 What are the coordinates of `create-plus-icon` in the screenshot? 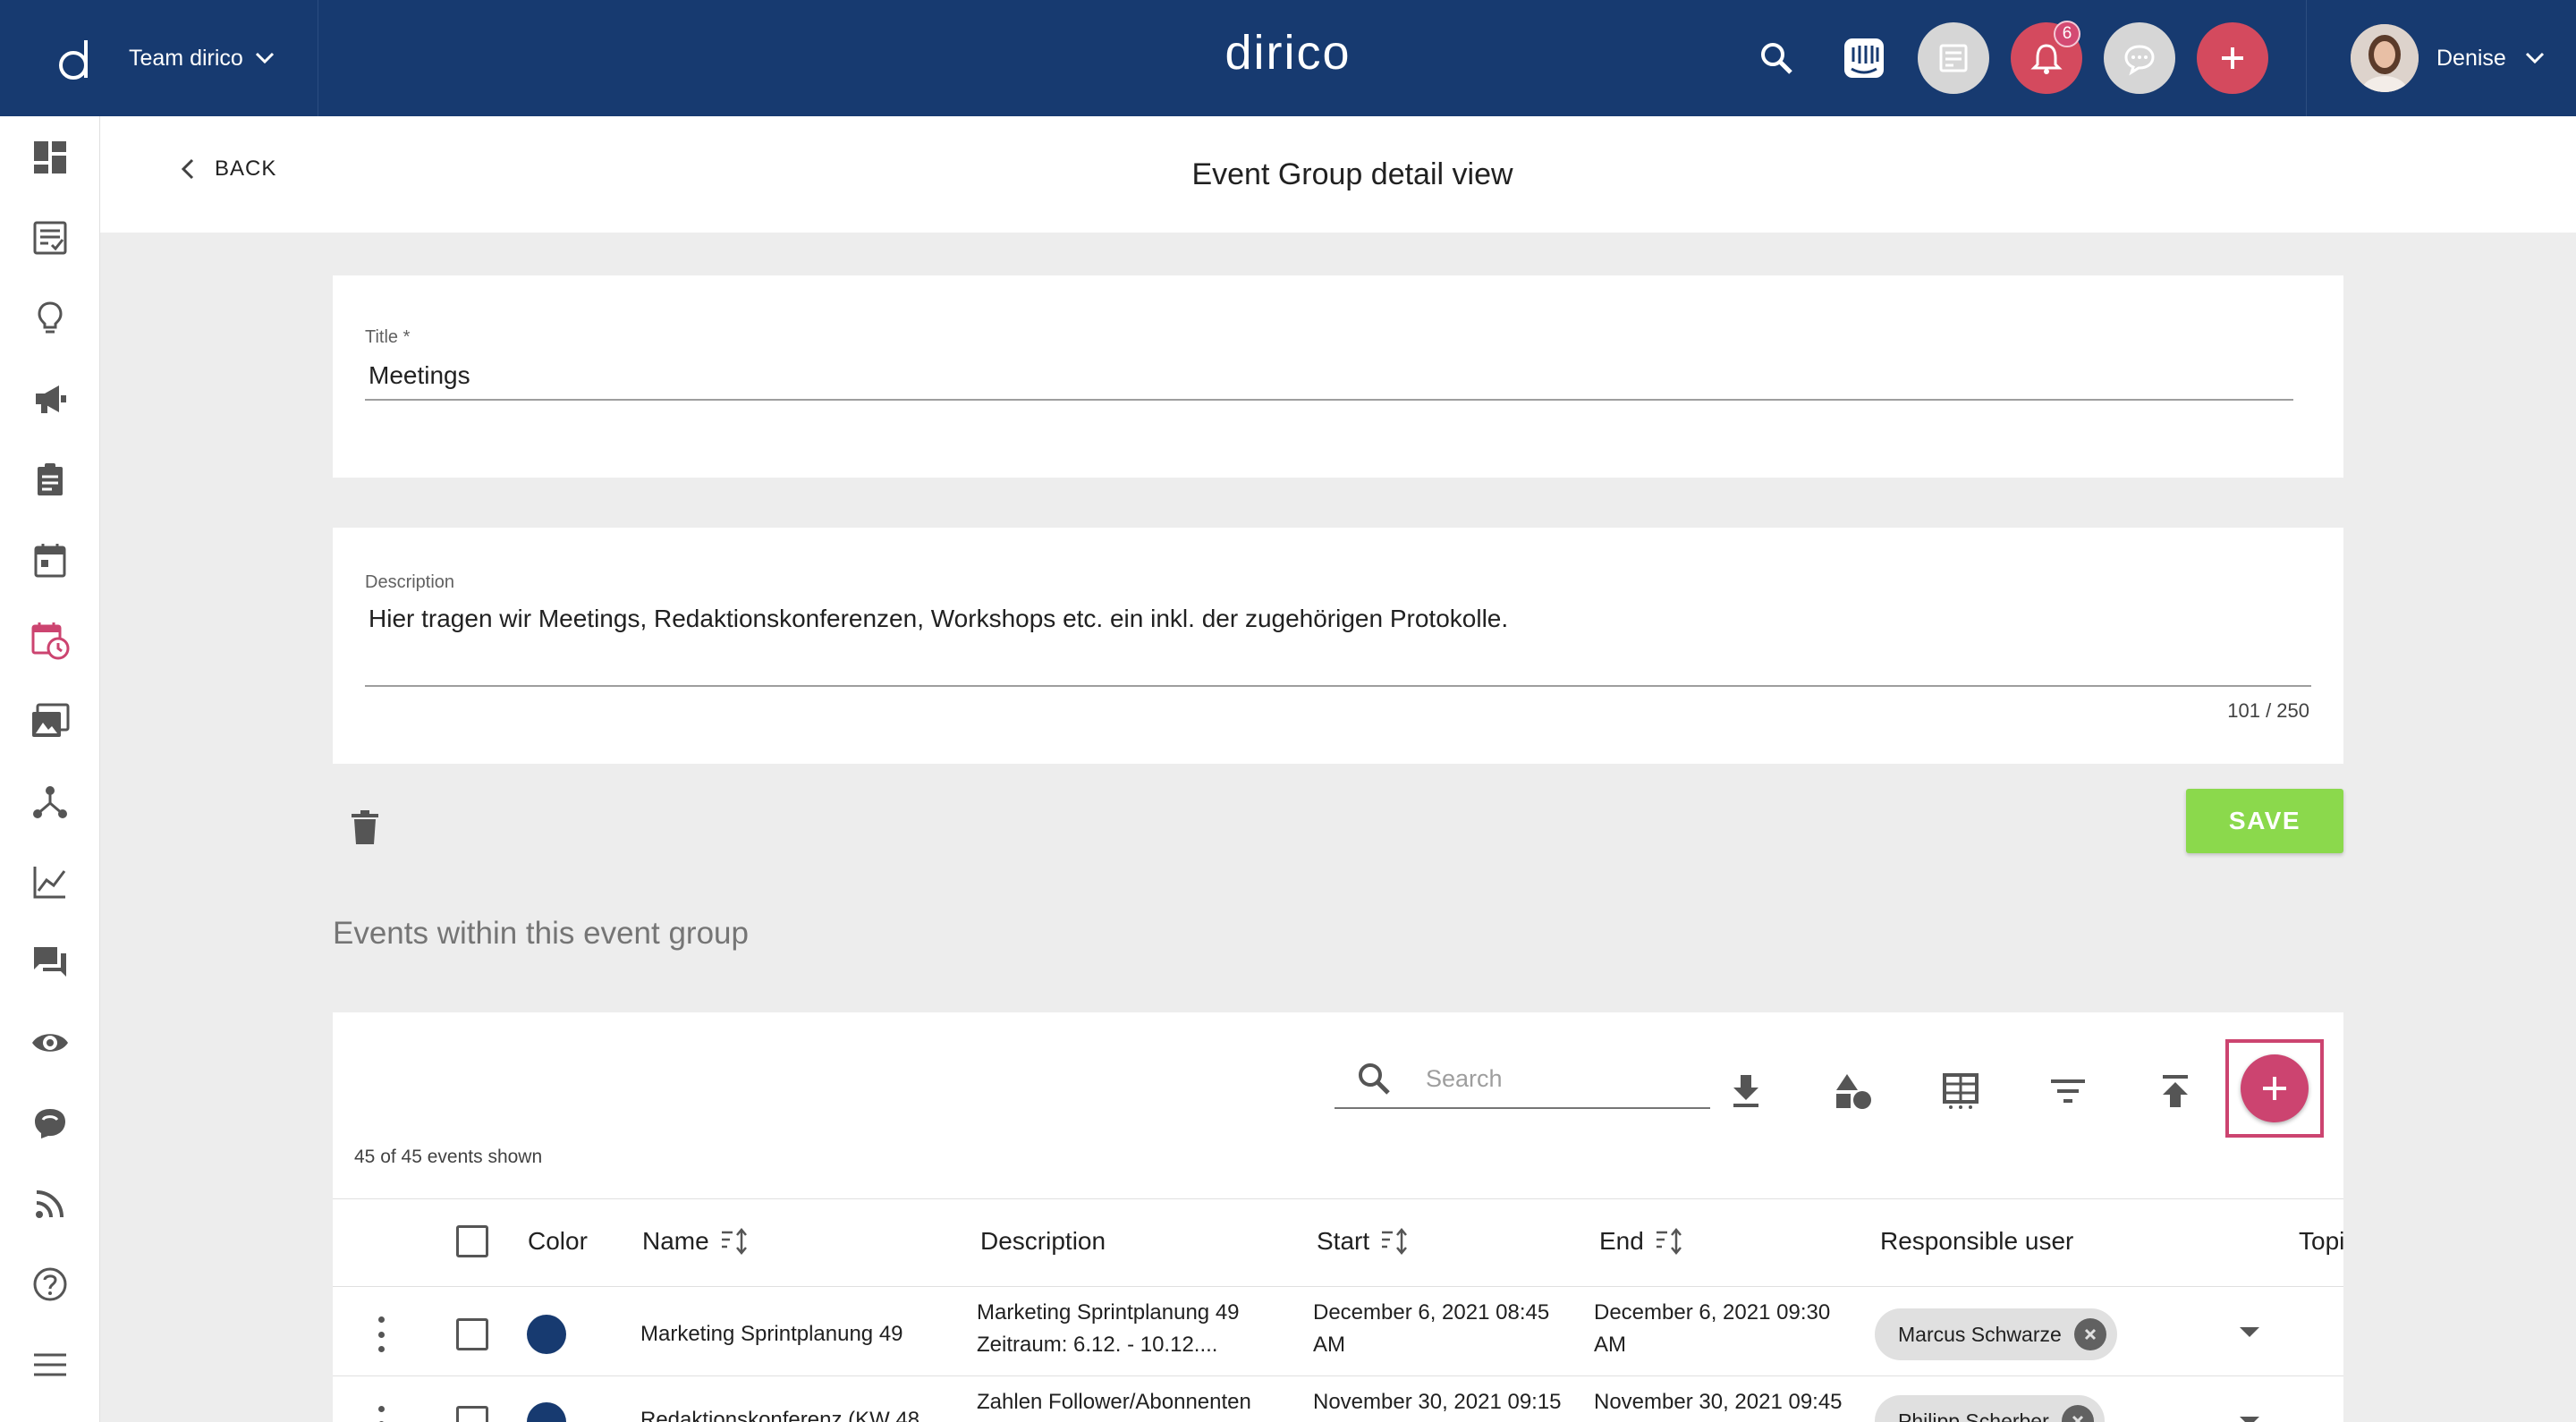 It's located at (2232, 58).